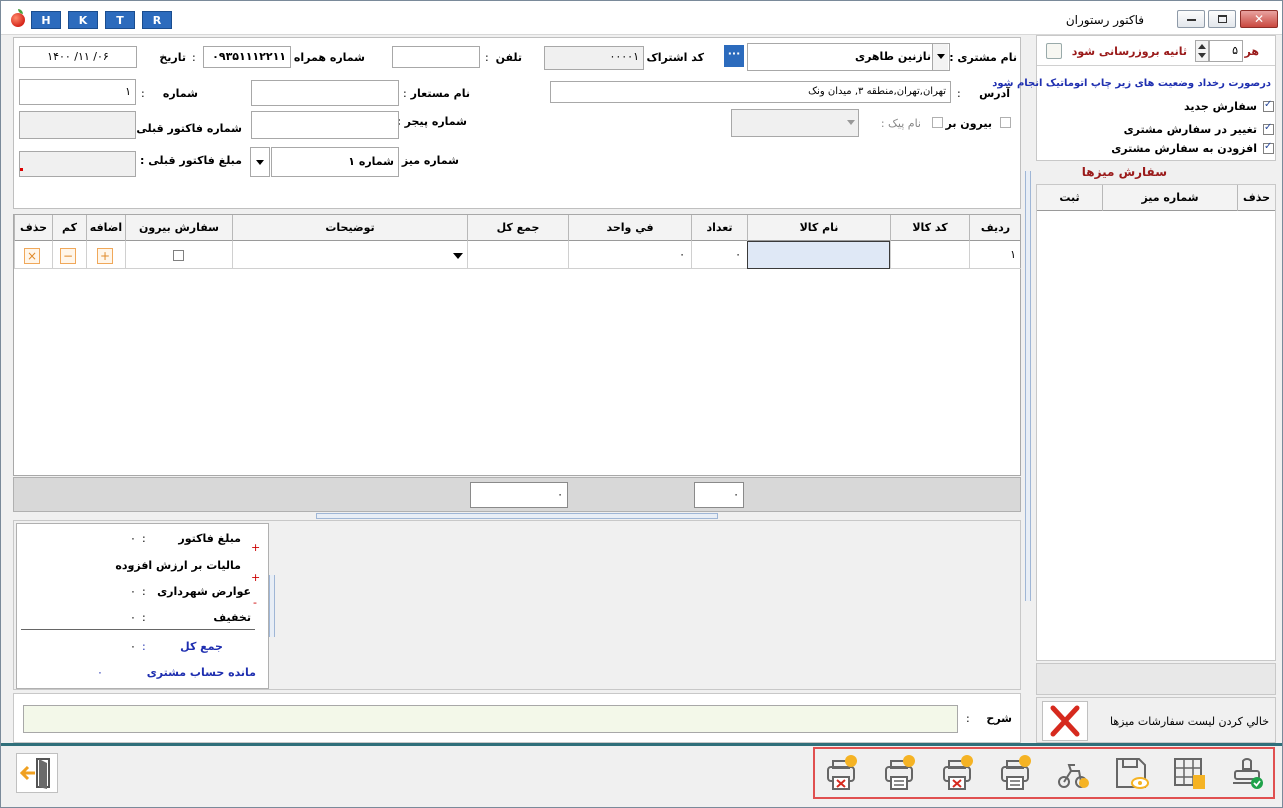 This screenshot has height=808, width=1283. What do you see at coordinates (818, 228) in the screenshot?
I see `col-name: نام کالا` at bounding box center [818, 228].